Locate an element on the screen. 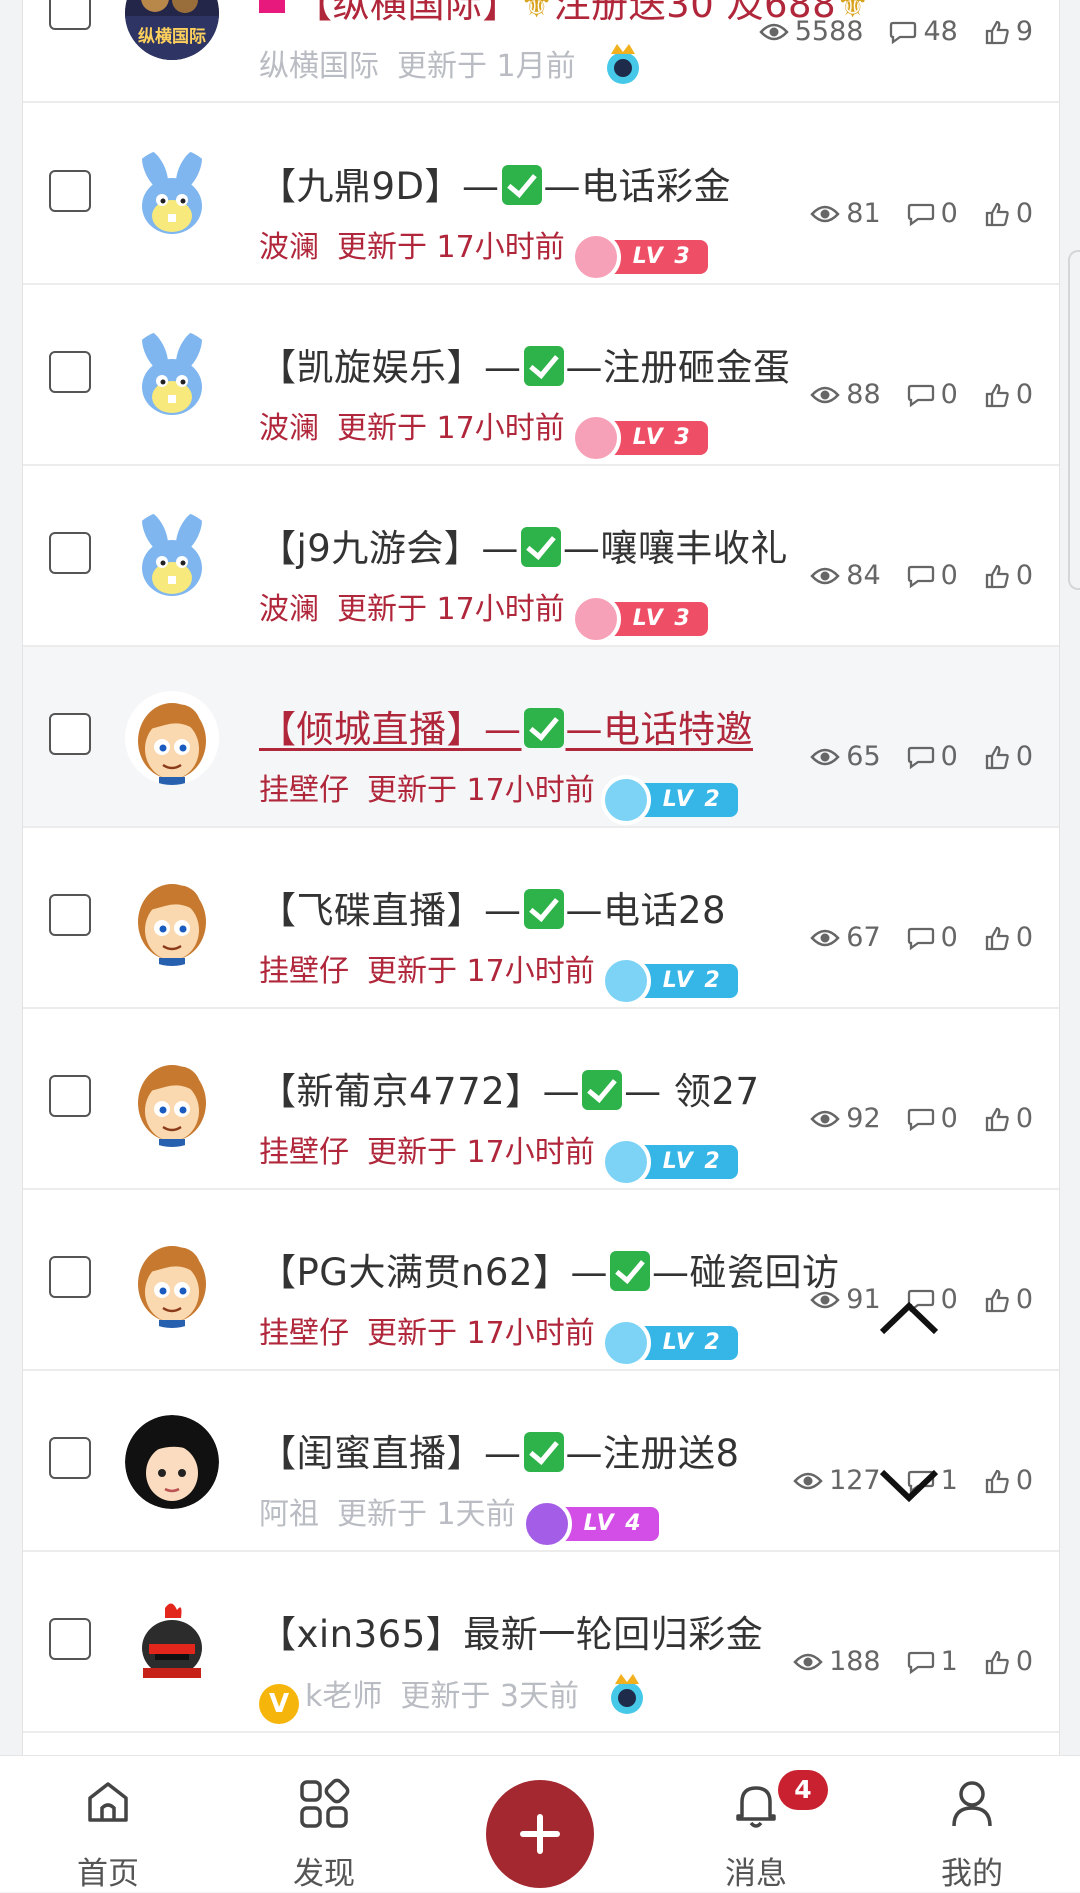 The height and width of the screenshot is (1893, 1080). post-row: 【新葡京4772】— — 领27 挂壁仔 更新于 17小时前 LV 2 92 0 0 is located at coordinates (541, 1099).